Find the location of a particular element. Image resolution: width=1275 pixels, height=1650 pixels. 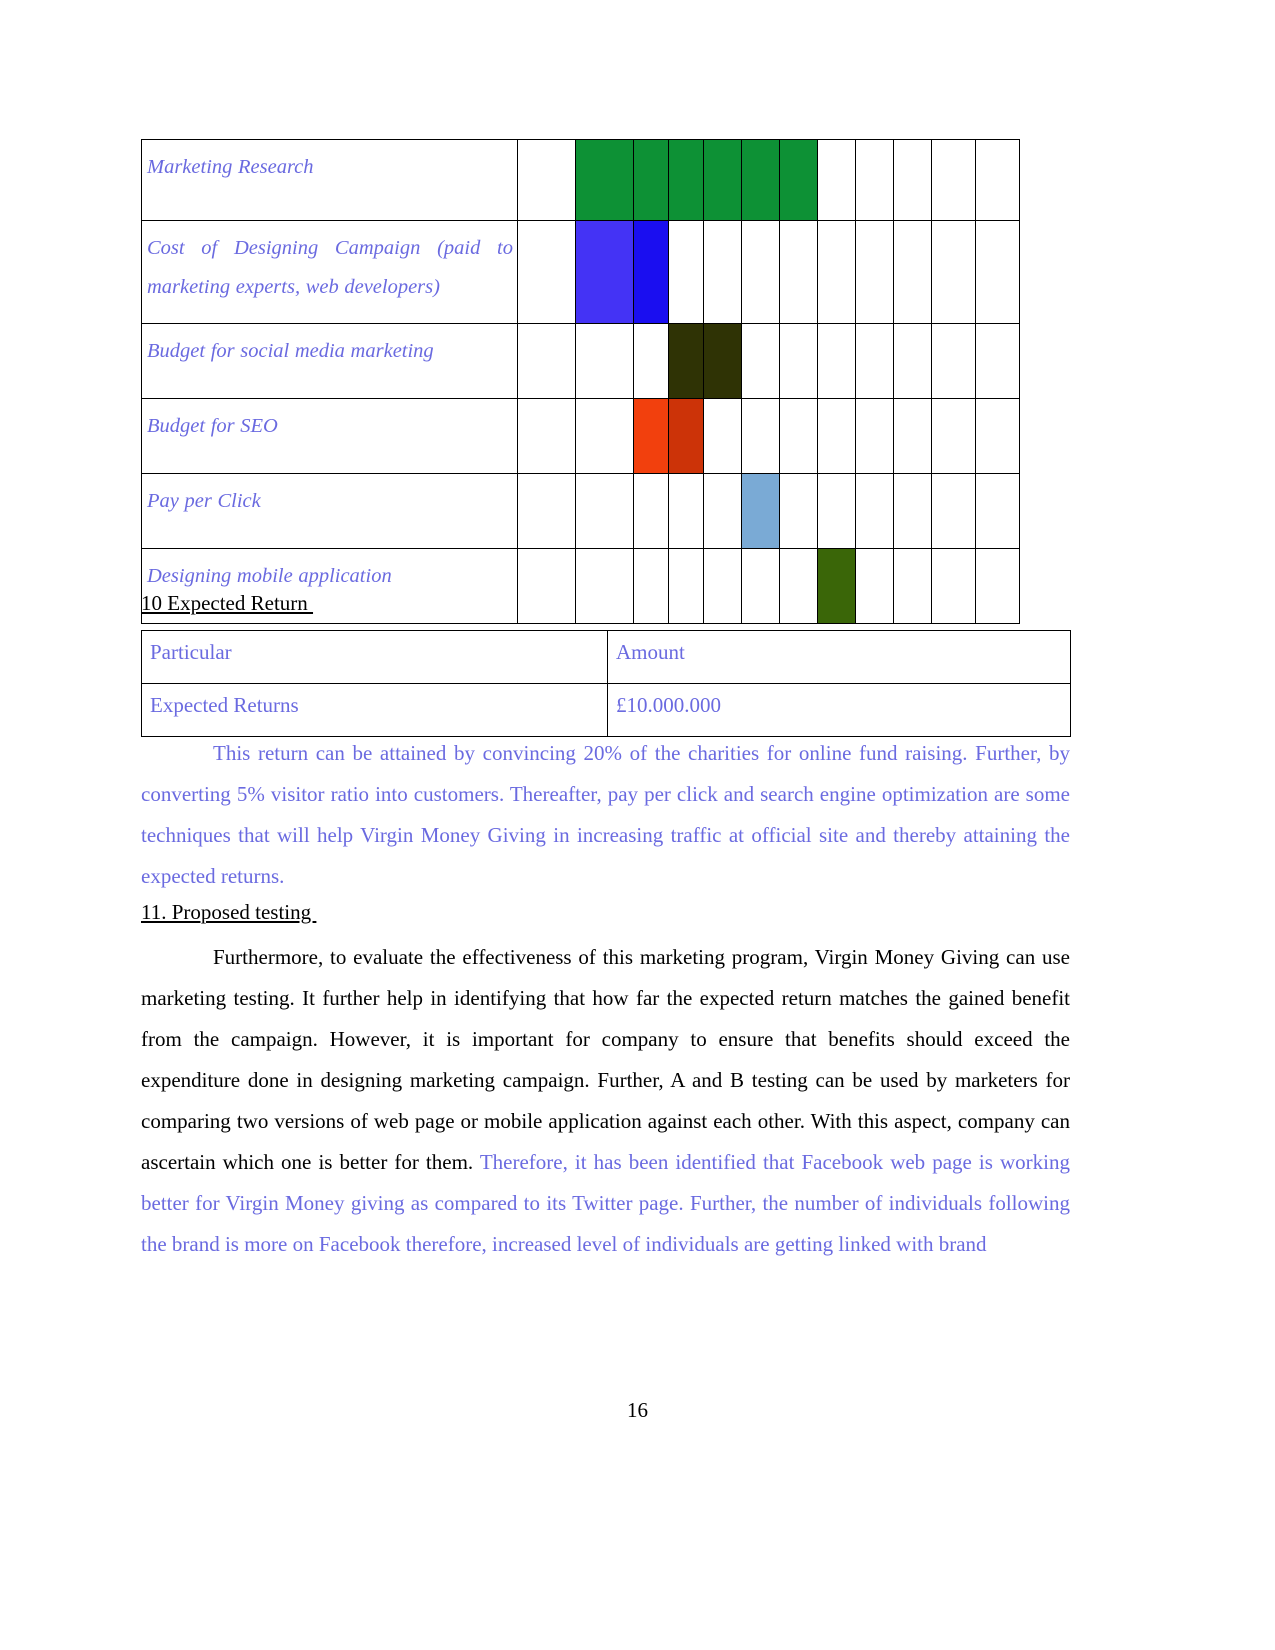

gantt-row: Marketing Research is located at coordinates (580, 180).